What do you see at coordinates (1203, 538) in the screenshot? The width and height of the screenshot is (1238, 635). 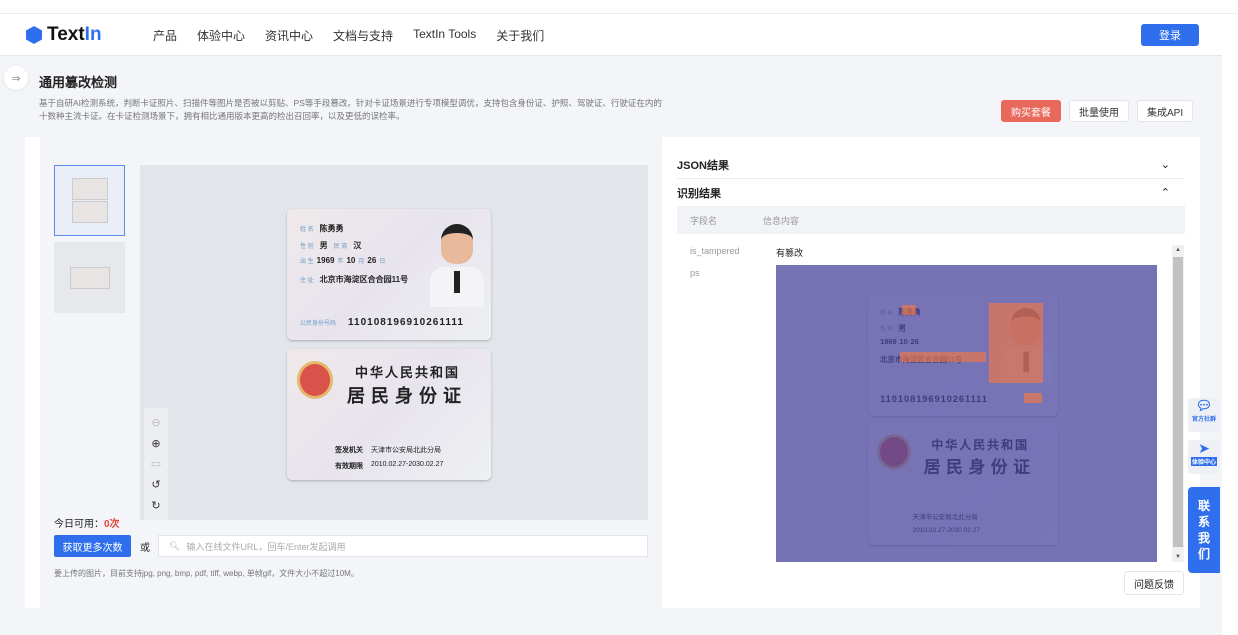 I see `contact-char: 我` at bounding box center [1203, 538].